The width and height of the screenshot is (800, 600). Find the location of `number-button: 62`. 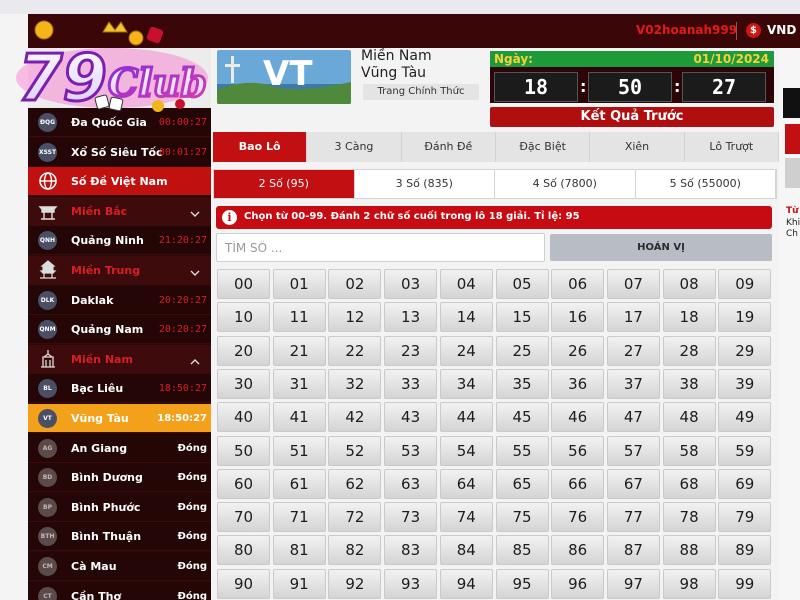

number-button: 62 is located at coordinates (355, 483).